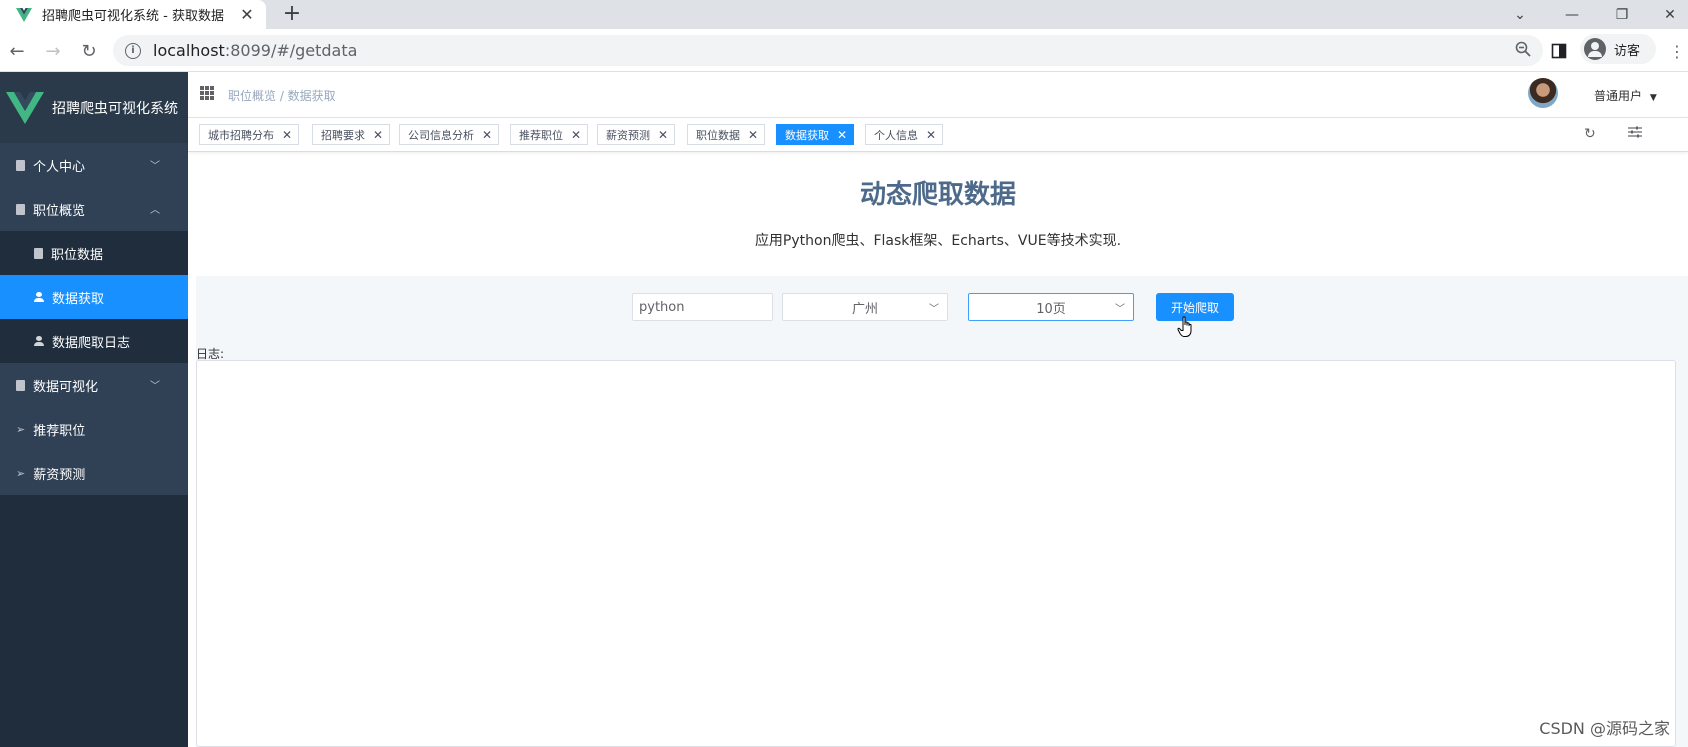 The image size is (1688, 747). Describe the element at coordinates (726, 134) in the screenshot. I see `tag-job-data: 职位数据 ✕` at that location.